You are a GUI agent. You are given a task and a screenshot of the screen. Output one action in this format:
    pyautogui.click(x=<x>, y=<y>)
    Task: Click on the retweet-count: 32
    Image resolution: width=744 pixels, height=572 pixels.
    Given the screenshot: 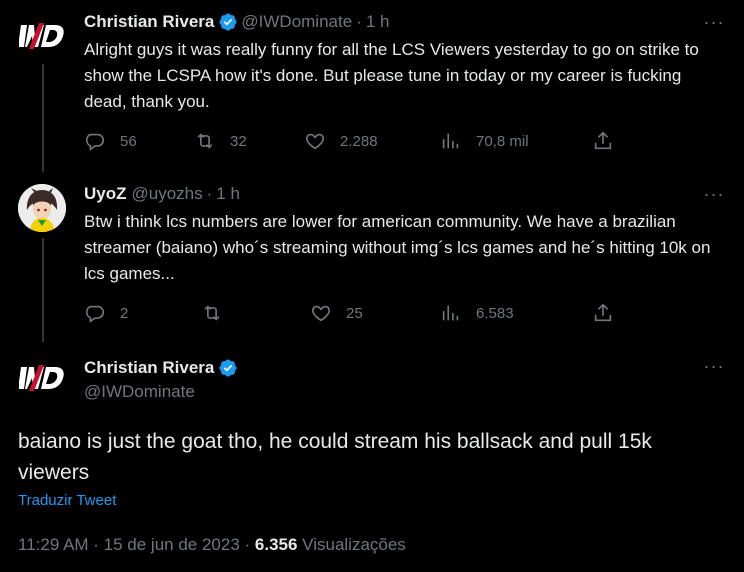 What is the action you would take?
    pyautogui.click(x=238, y=141)
    